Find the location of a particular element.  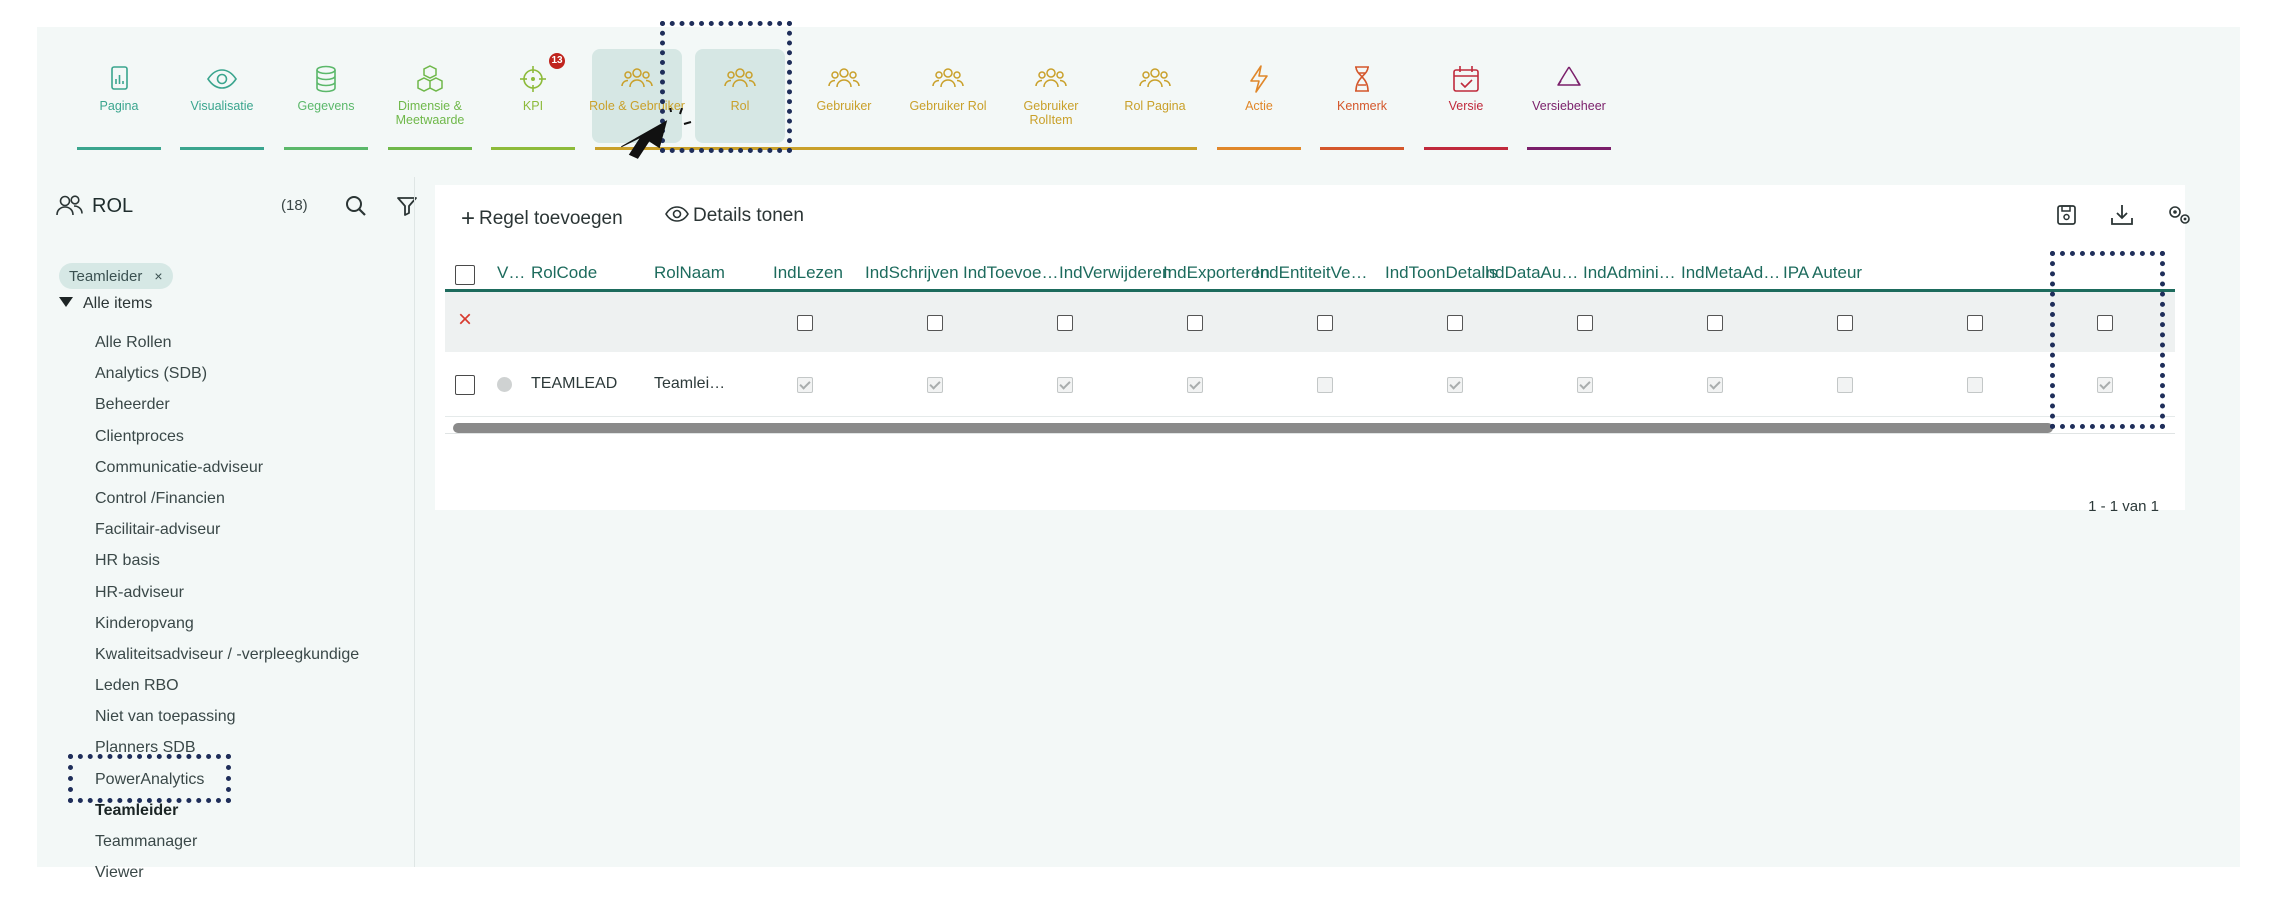

clear-filter-icon: × is located at coordinates (465, 320).